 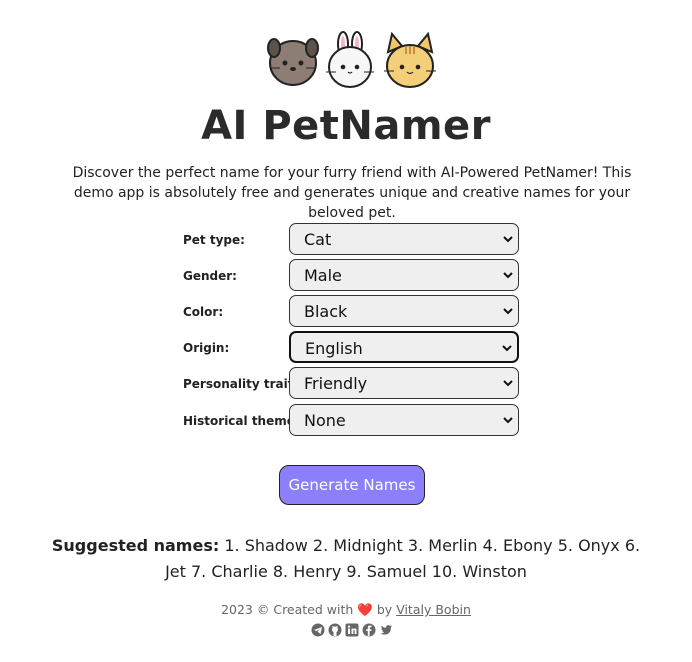 I want to click on field-origin: Origin: English, so click(x=353, y=348).